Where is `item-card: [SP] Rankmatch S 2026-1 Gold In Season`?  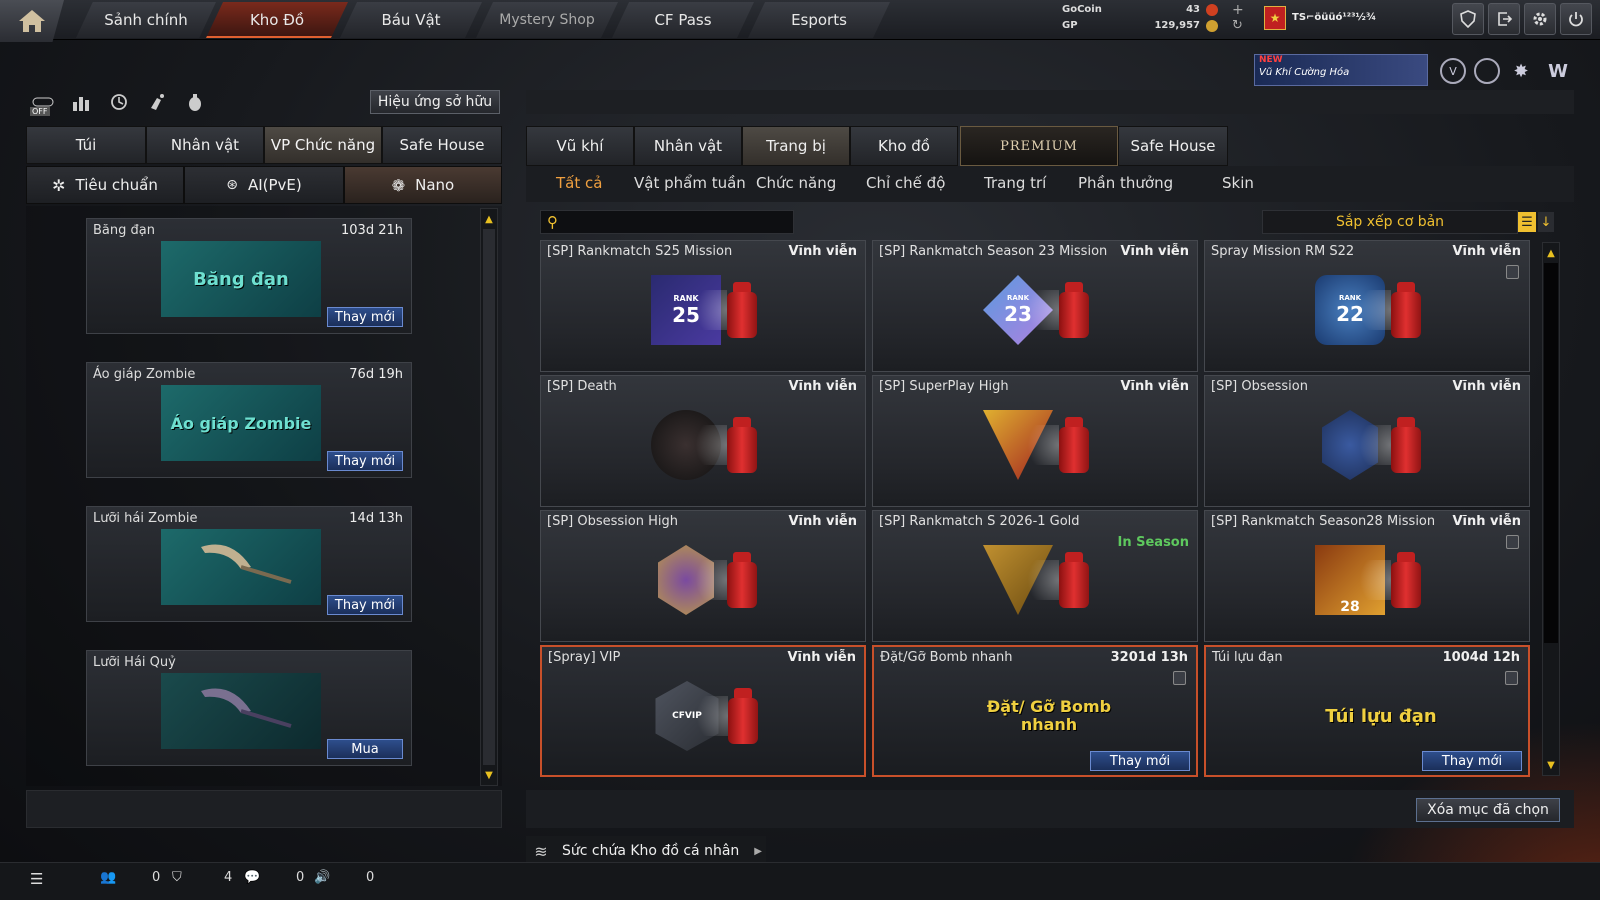
item-card: [SP] Rankmatch S 2026-1 Gold In Season is located at coordinates (1035, 576).